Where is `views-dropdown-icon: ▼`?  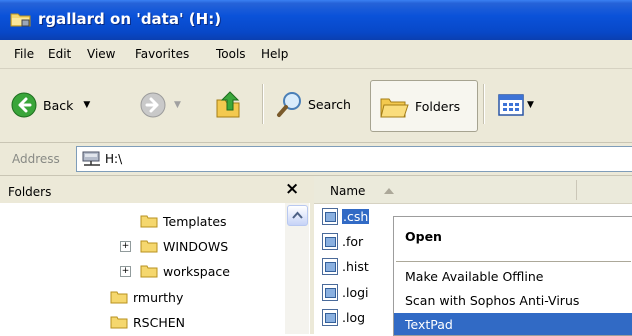 views-dropdown-icon: ▼ is located at coordinates (530, 105).